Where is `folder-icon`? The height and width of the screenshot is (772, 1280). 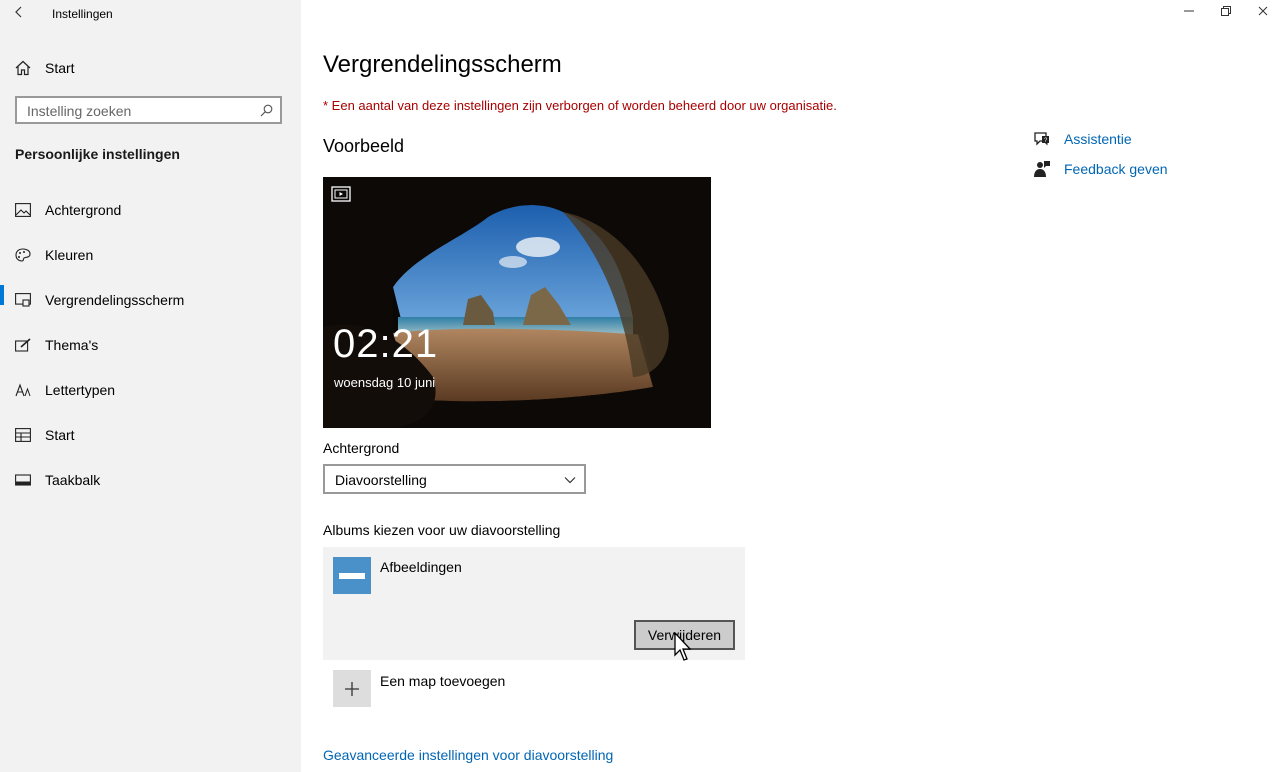
folder-icon is located at coordinates (352, 575).